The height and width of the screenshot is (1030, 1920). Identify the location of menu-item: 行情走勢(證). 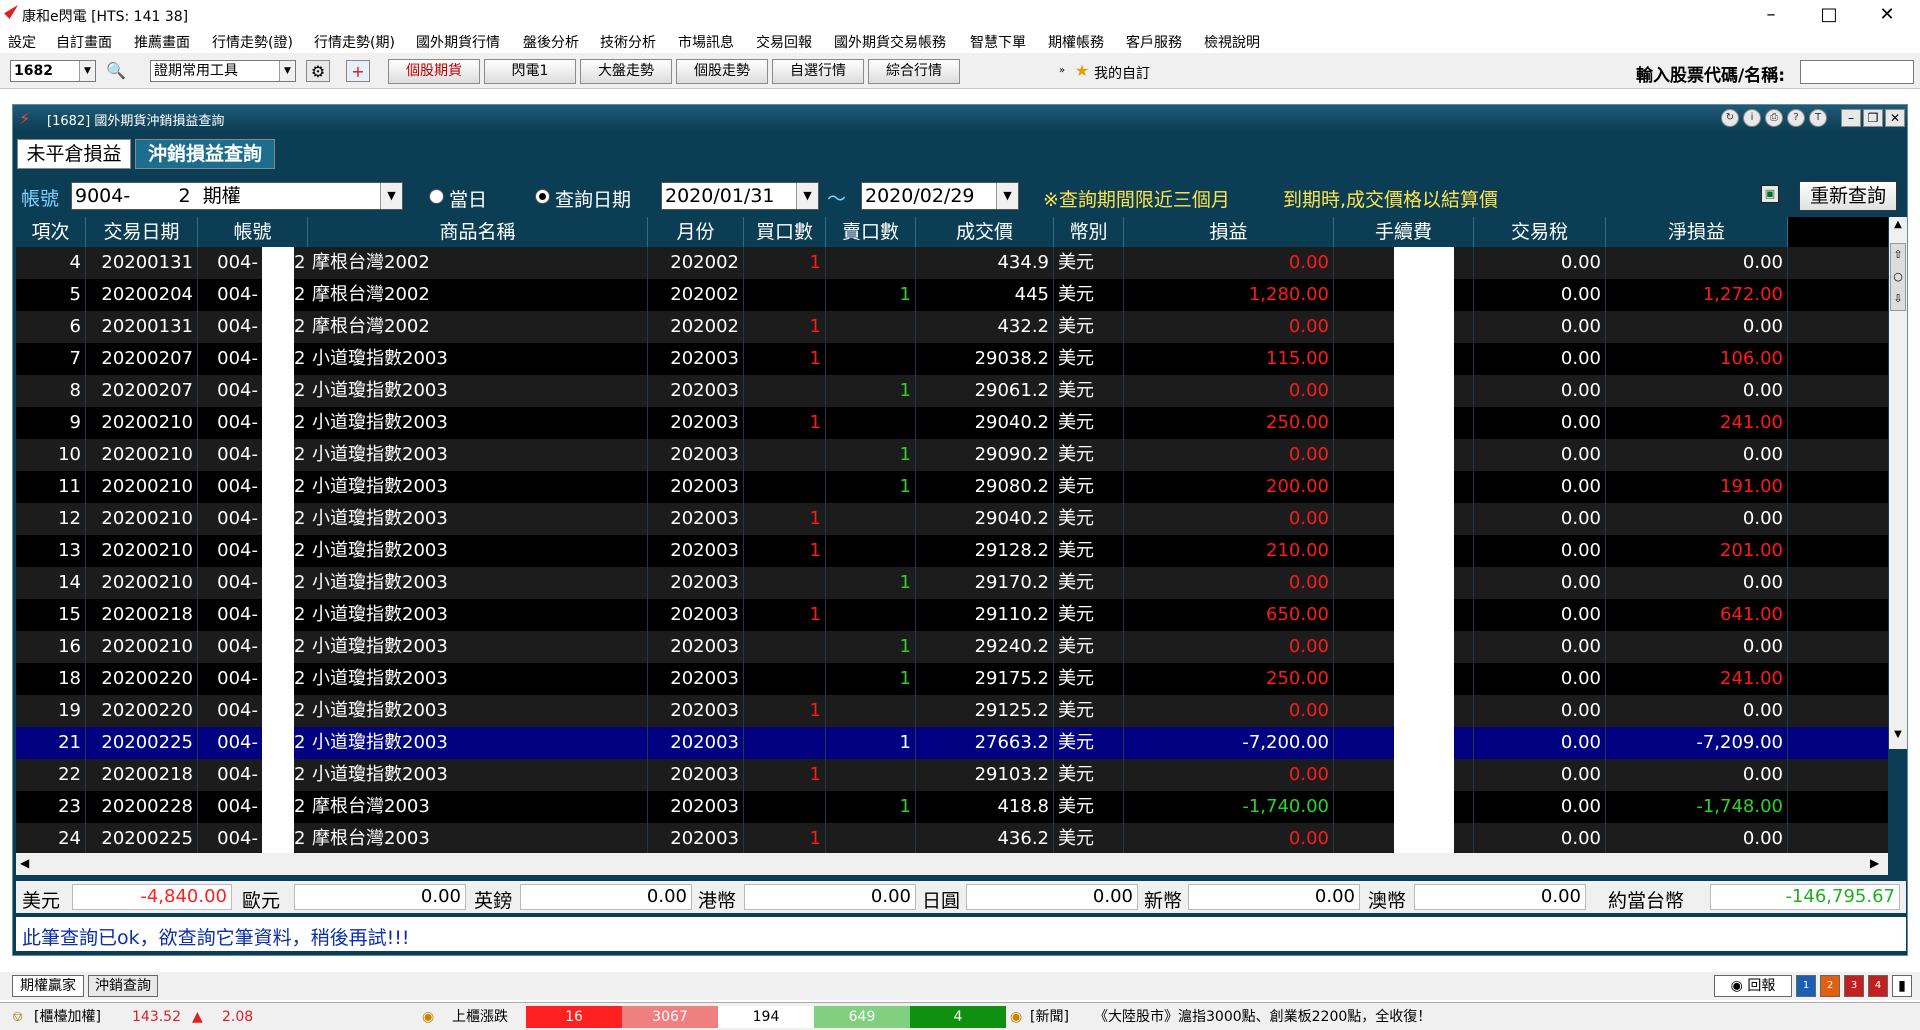
(252, 42).